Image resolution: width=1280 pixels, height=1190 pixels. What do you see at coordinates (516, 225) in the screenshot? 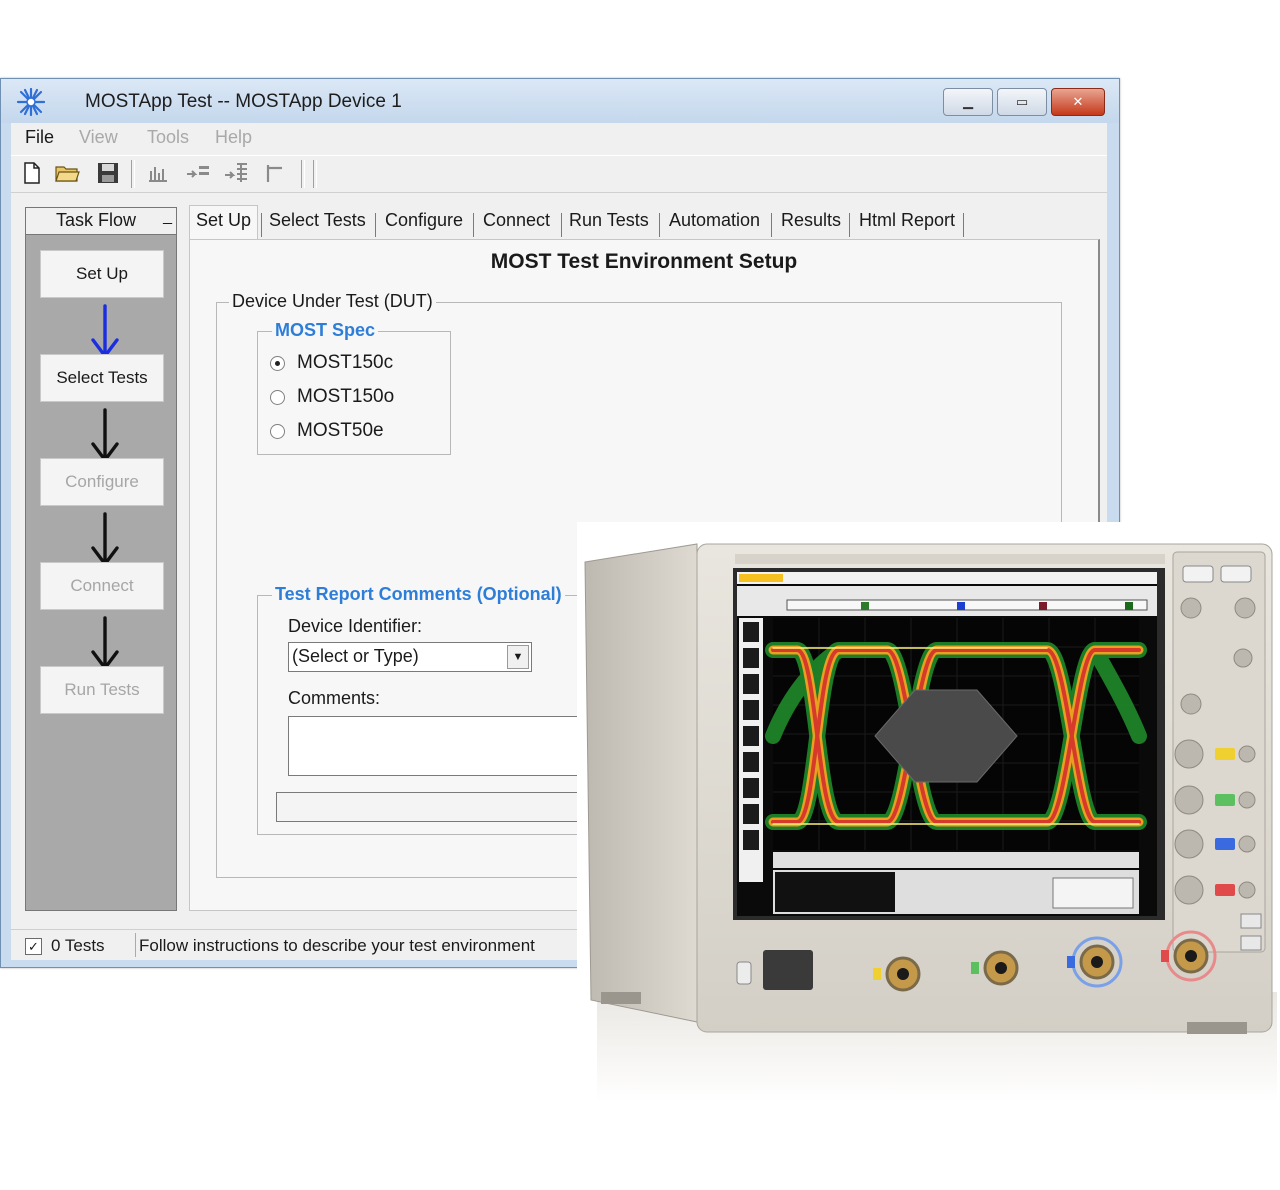
I see `tab-connect: Connect` at bounding box center [516, 225].